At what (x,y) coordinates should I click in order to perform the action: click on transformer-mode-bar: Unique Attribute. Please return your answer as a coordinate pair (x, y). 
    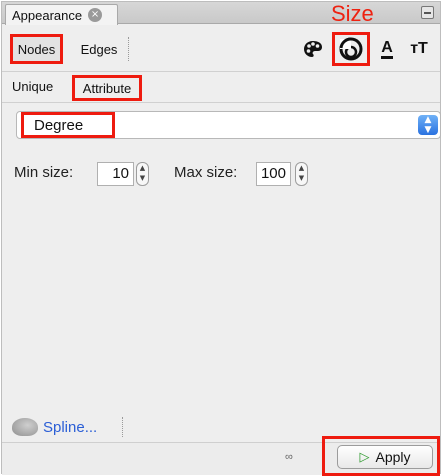
    Looking at the image, I should click on (221, 88).